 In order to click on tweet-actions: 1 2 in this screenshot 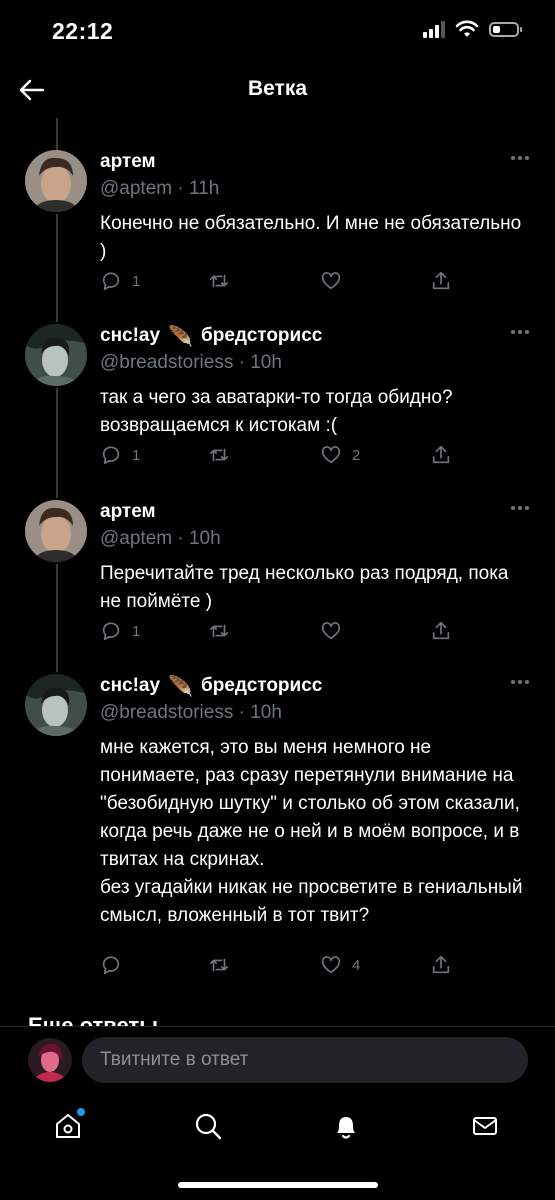, I will do `click(317, 457)`.